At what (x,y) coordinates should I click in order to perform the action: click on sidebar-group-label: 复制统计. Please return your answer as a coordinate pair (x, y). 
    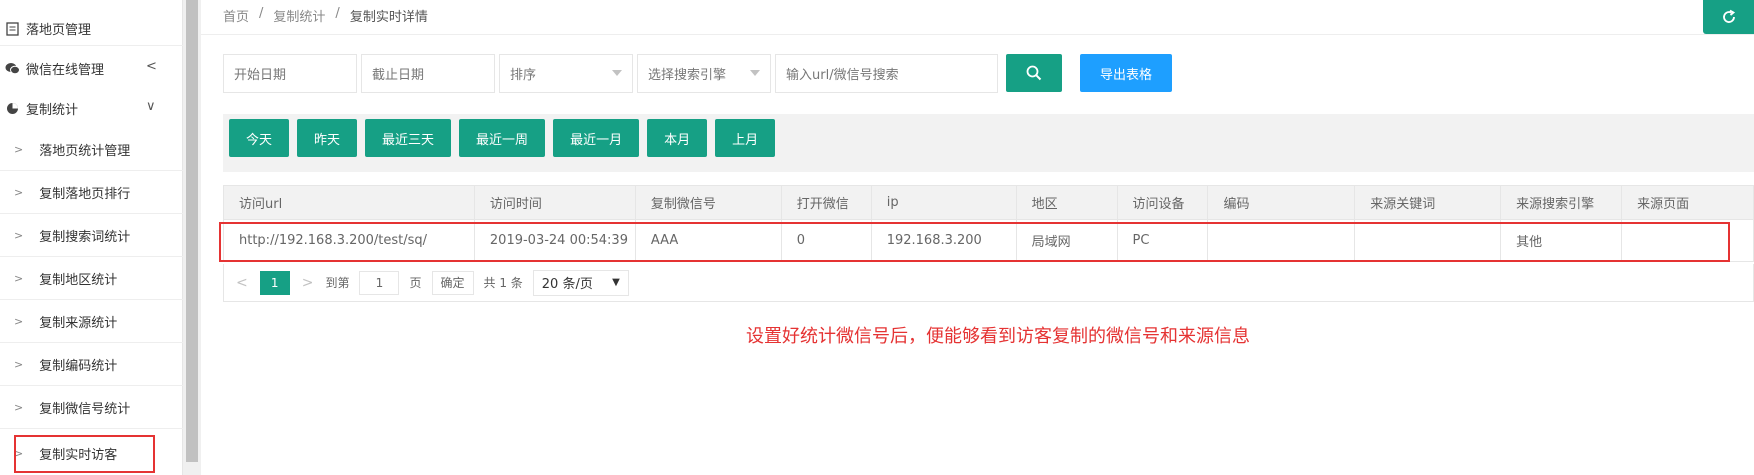
    Looking at the image, I should click on (52, 110).